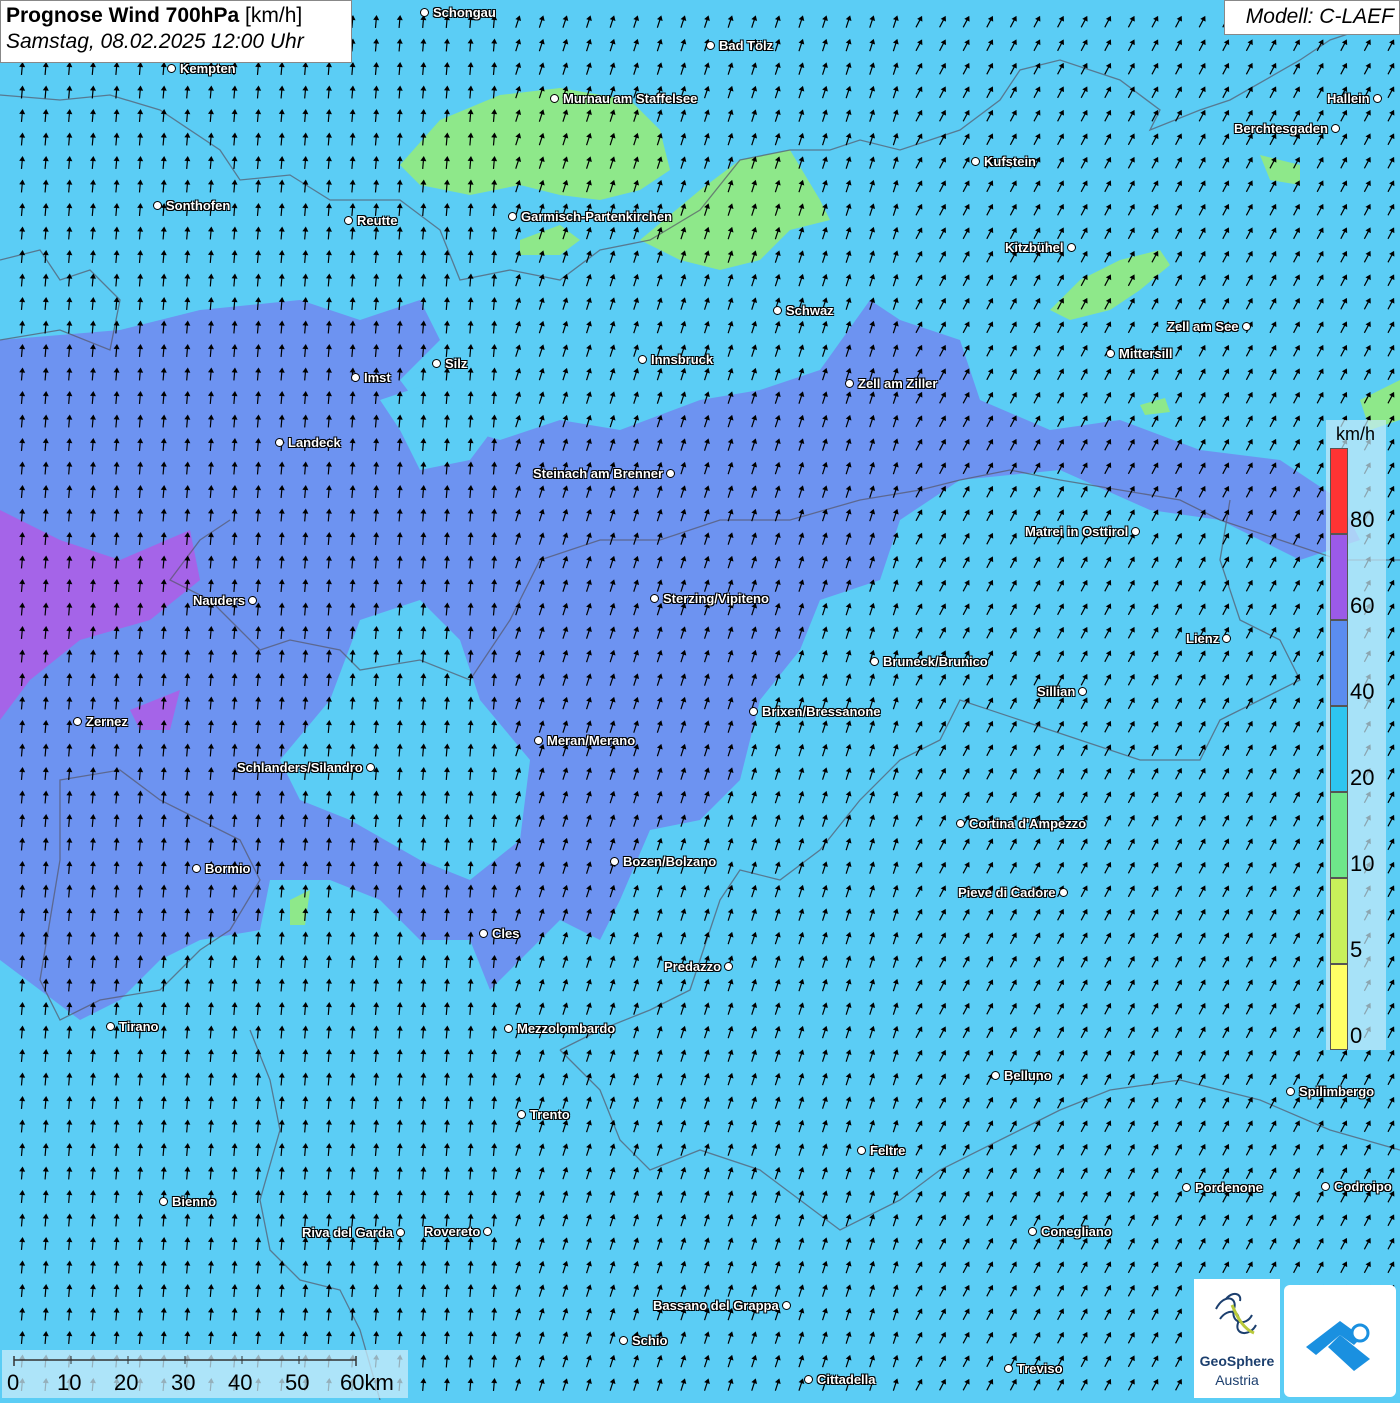  What do you see at coordinates (630, 99) in the screenshot?
I see `city-label: Murnau am Staffelsee` at bounding box center [630, 99].